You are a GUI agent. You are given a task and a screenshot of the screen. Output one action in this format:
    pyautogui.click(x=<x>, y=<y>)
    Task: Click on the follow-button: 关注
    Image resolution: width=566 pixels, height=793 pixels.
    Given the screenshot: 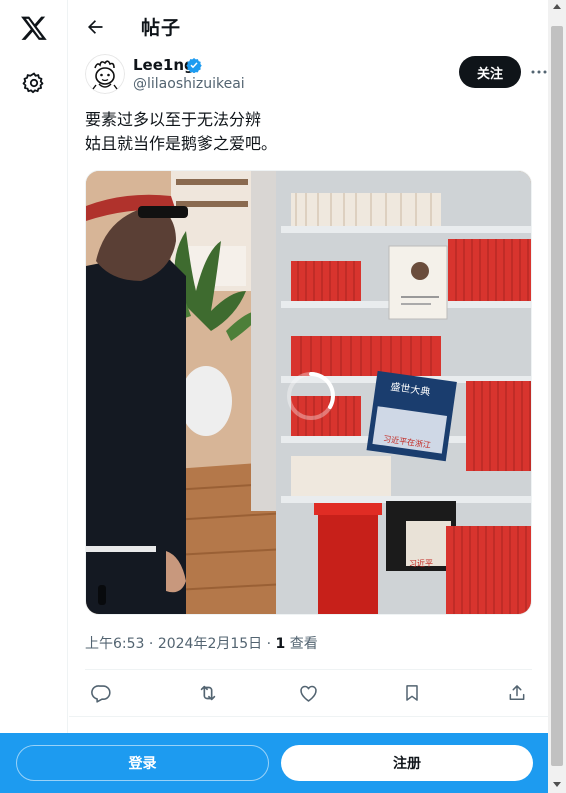 What is the action you would take?
    pyautogui.click(x=490, y=72)
    